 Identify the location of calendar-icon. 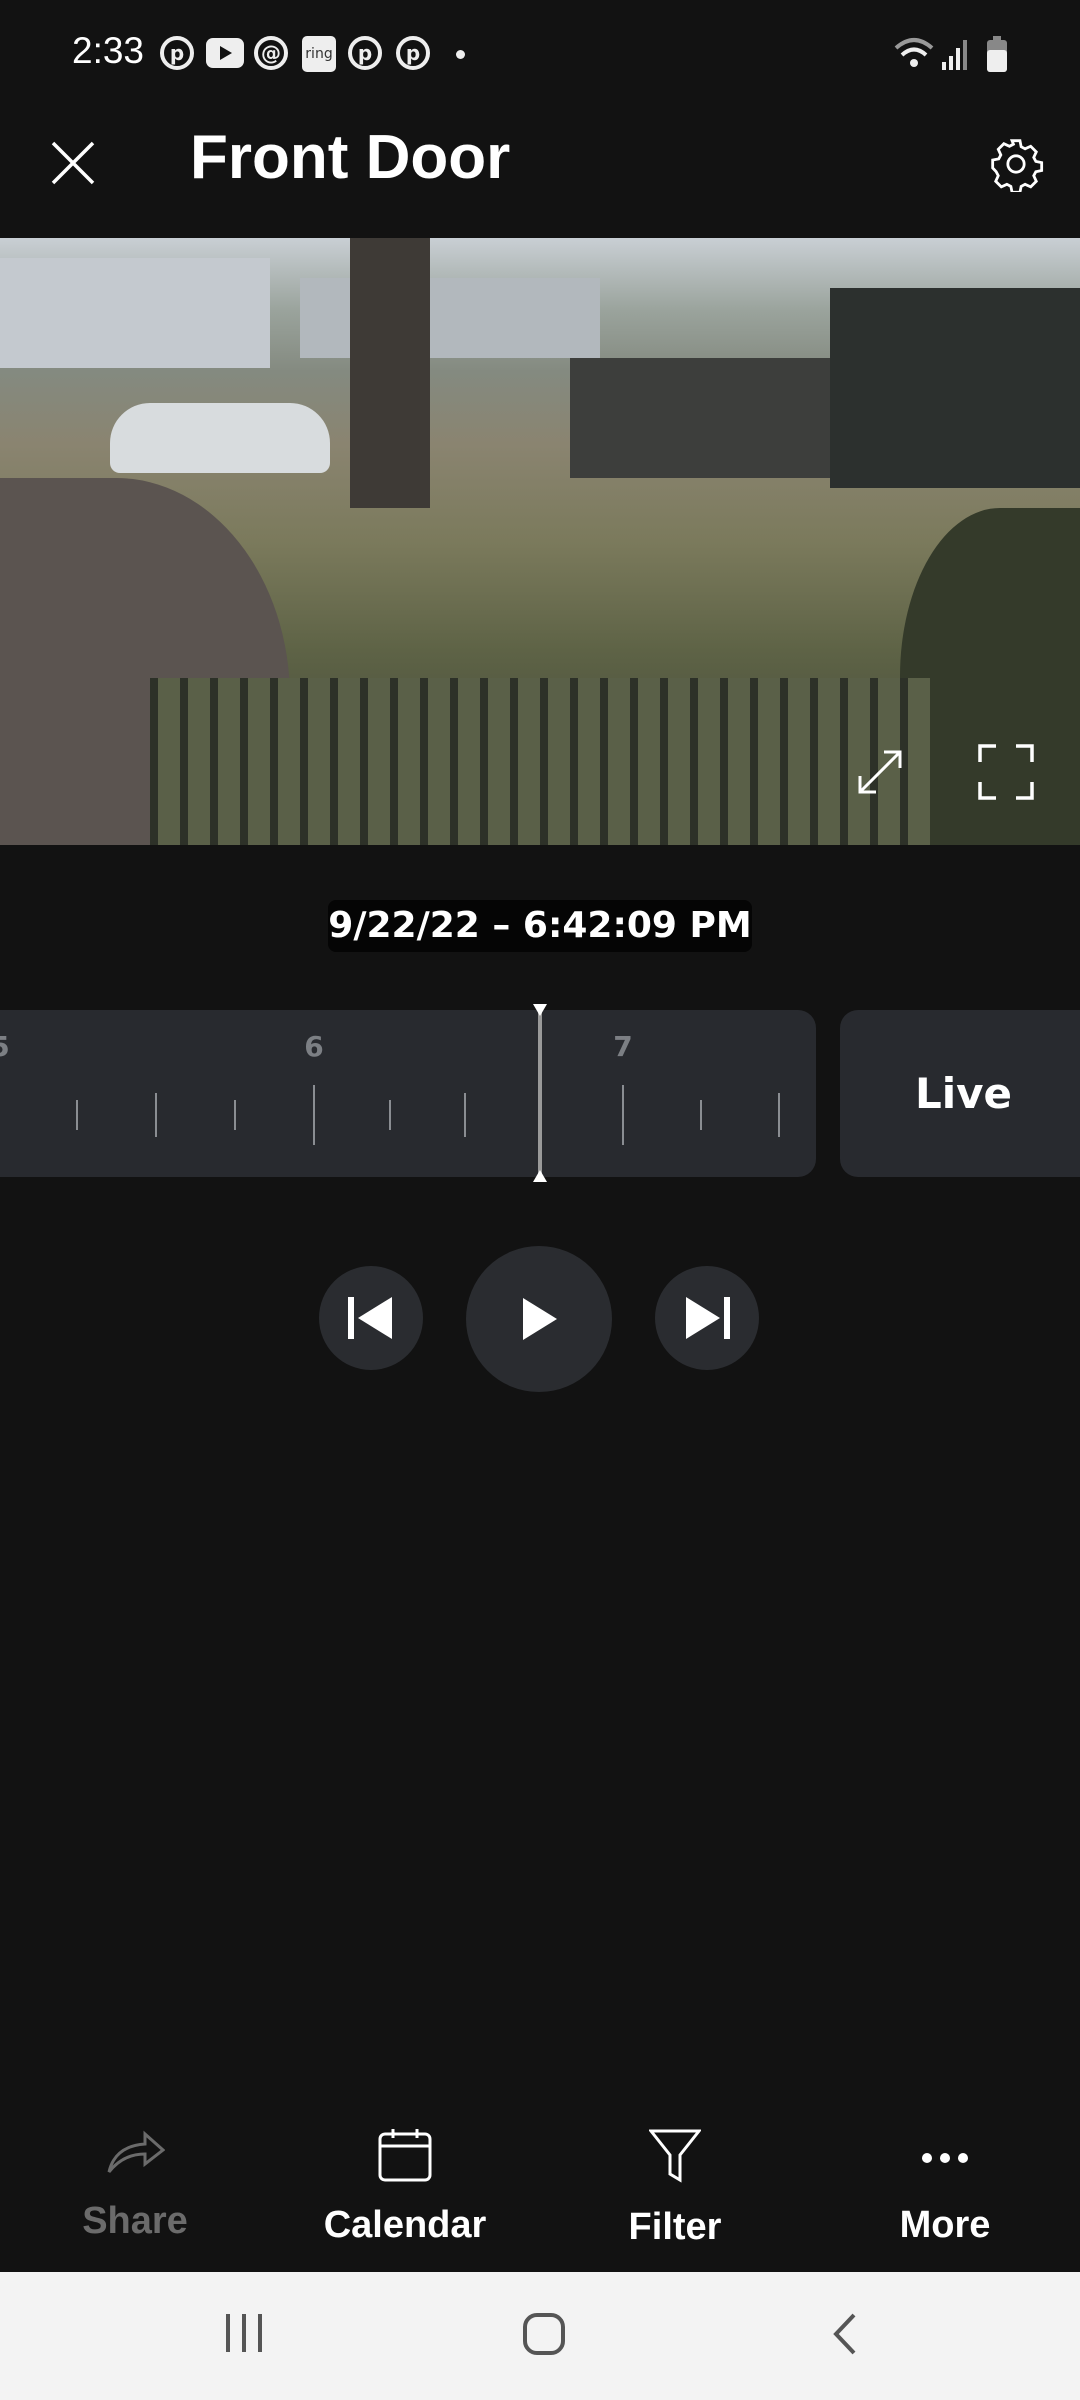
(405, 2155).